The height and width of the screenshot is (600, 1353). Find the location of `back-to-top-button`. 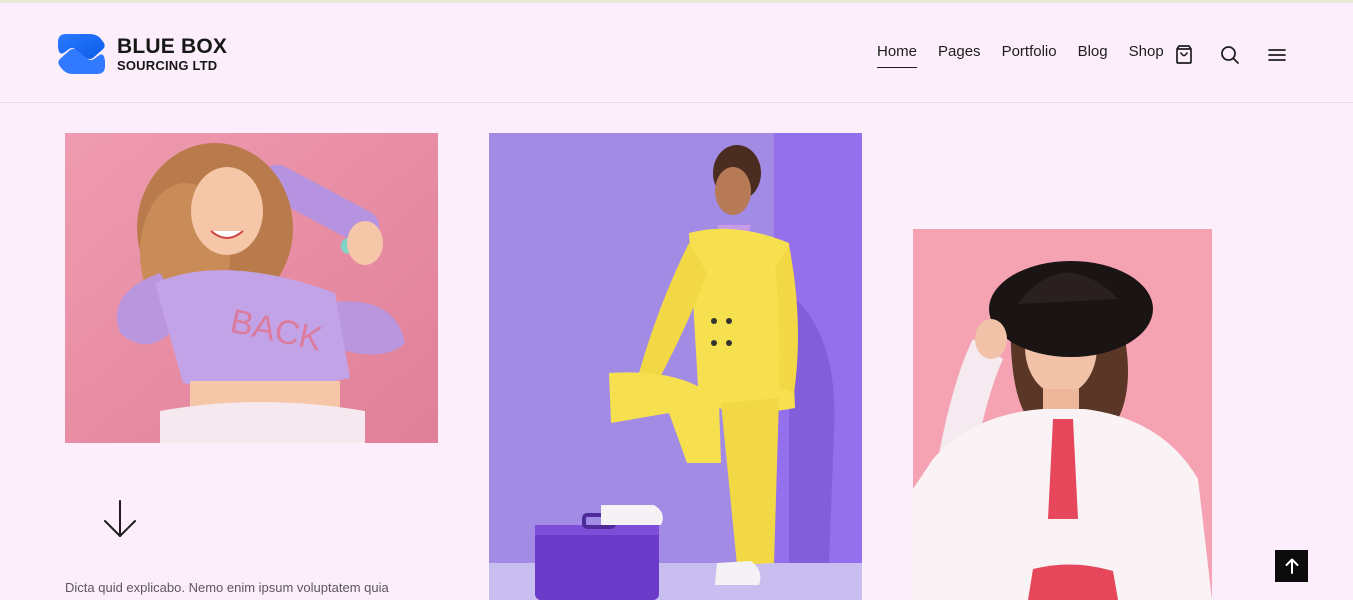

back-to-top-button is located at coordinates (1291, 566).